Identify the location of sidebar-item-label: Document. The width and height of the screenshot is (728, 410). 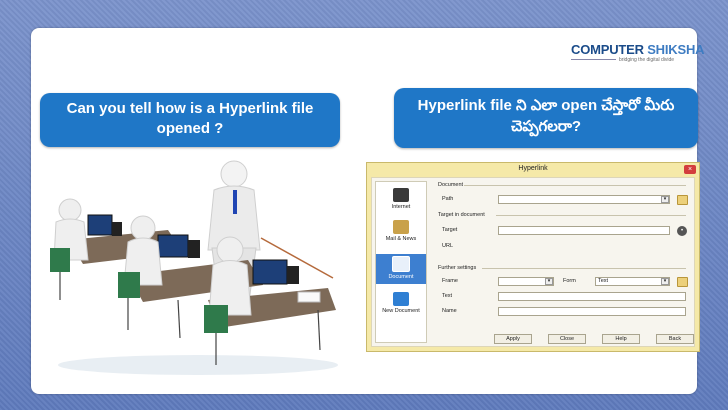
(401, 277).